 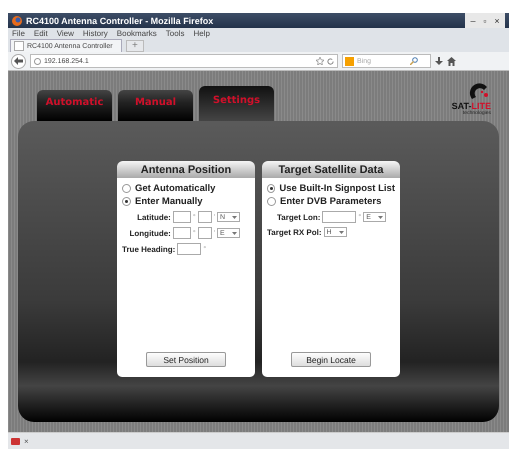 I want to click on menu-item: Bookmarks, so click(x=136, y=33).